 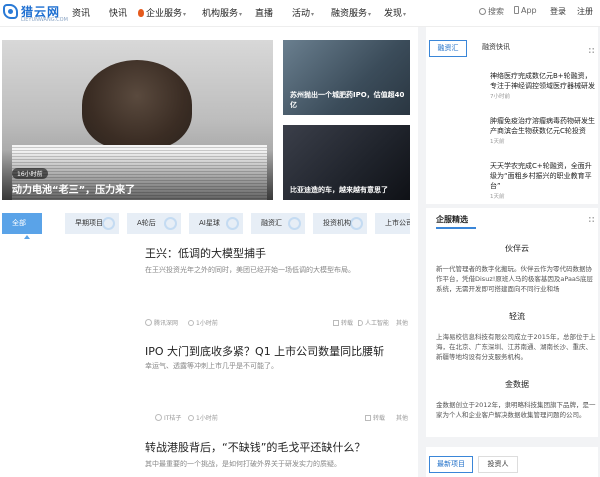 I want to click on category-tab-early: 早期项目, so click(x=92, y=223).